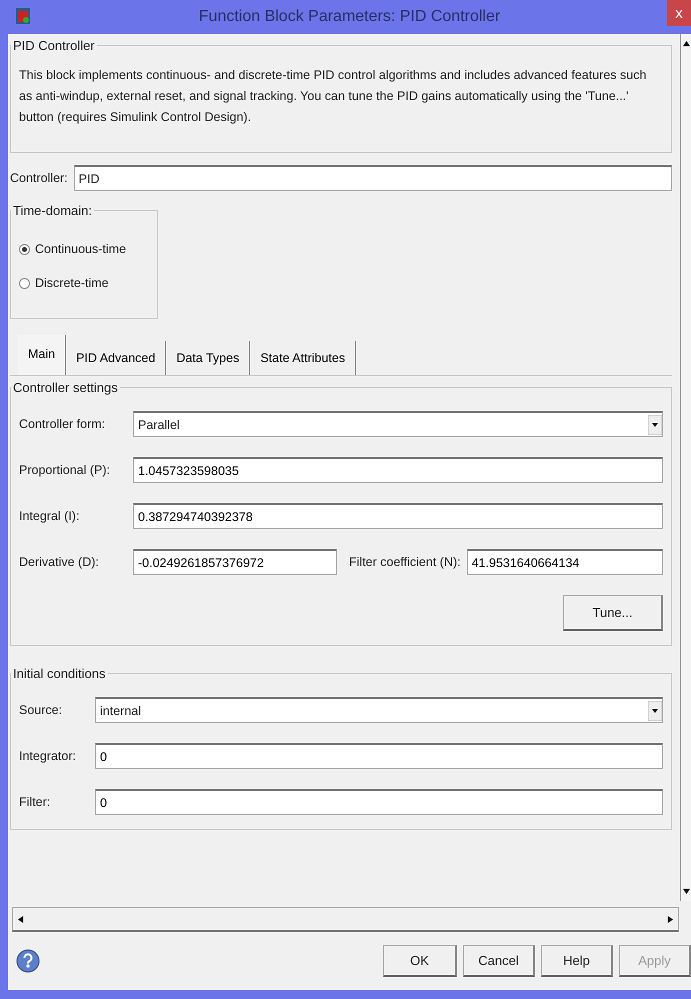 The height and width of the screenshot is (999, 691). I want to click on group-title: Time-domain:, so click(52, 210).